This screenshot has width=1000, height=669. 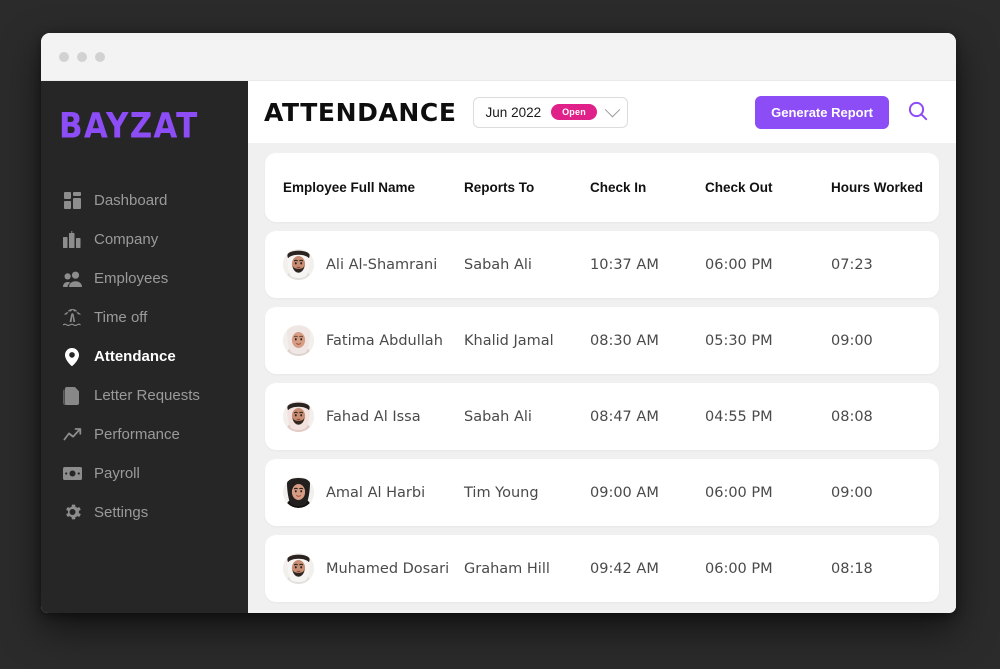 What do you see at coordinates (82, 56) in the screenshot?
I see `window-dot-minimize` at bounding box center [82, 56].